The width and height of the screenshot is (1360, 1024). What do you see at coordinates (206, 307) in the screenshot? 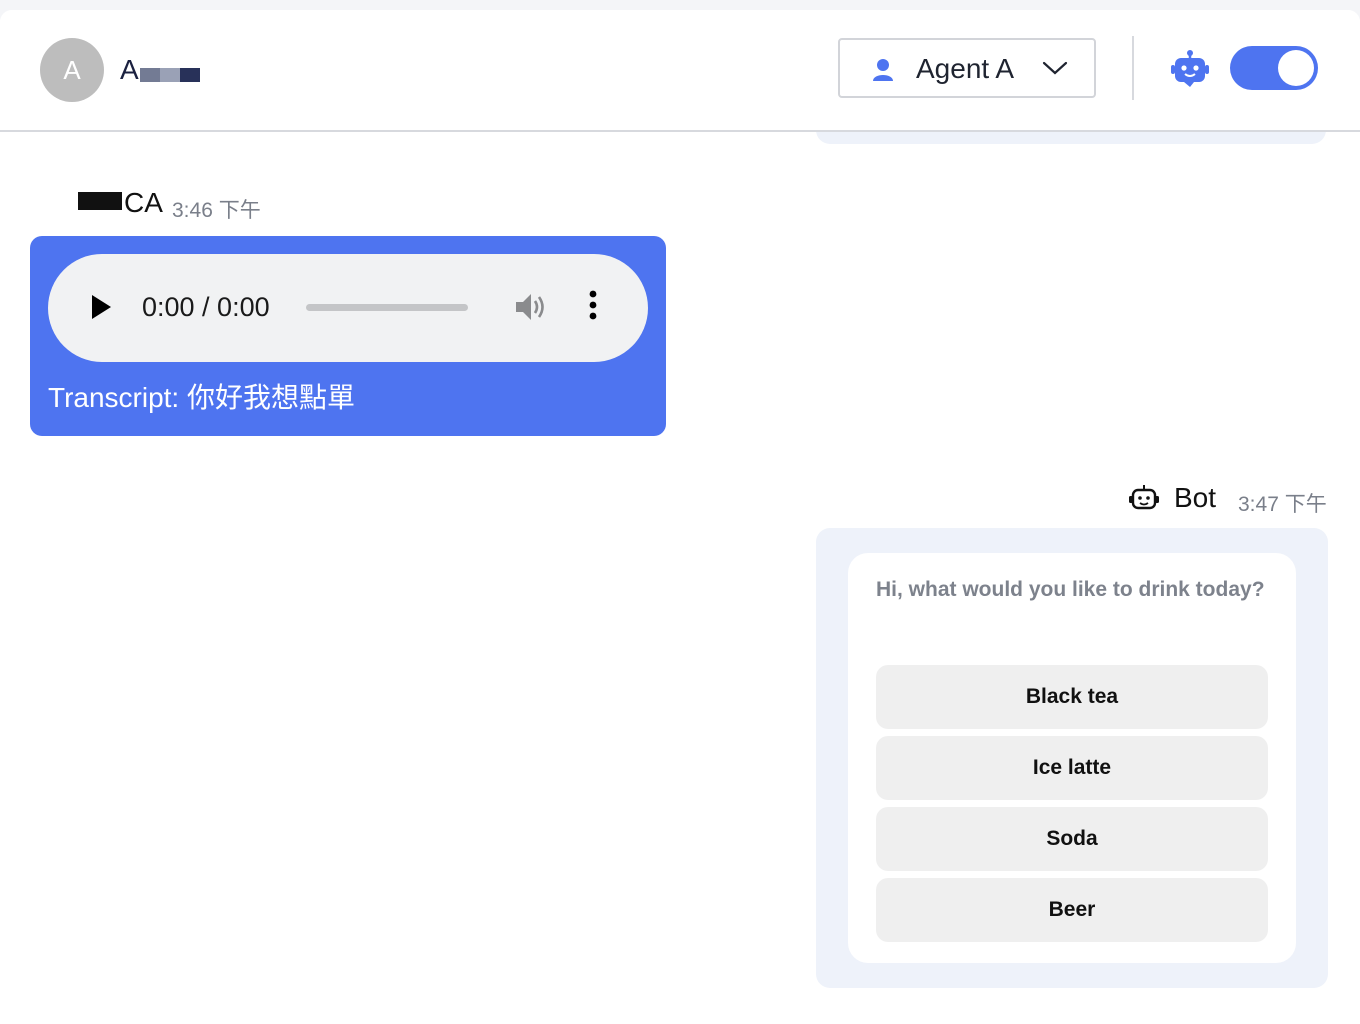
I see `audio-time: 0:00 / 0:00` at bounding box center [206, 307].